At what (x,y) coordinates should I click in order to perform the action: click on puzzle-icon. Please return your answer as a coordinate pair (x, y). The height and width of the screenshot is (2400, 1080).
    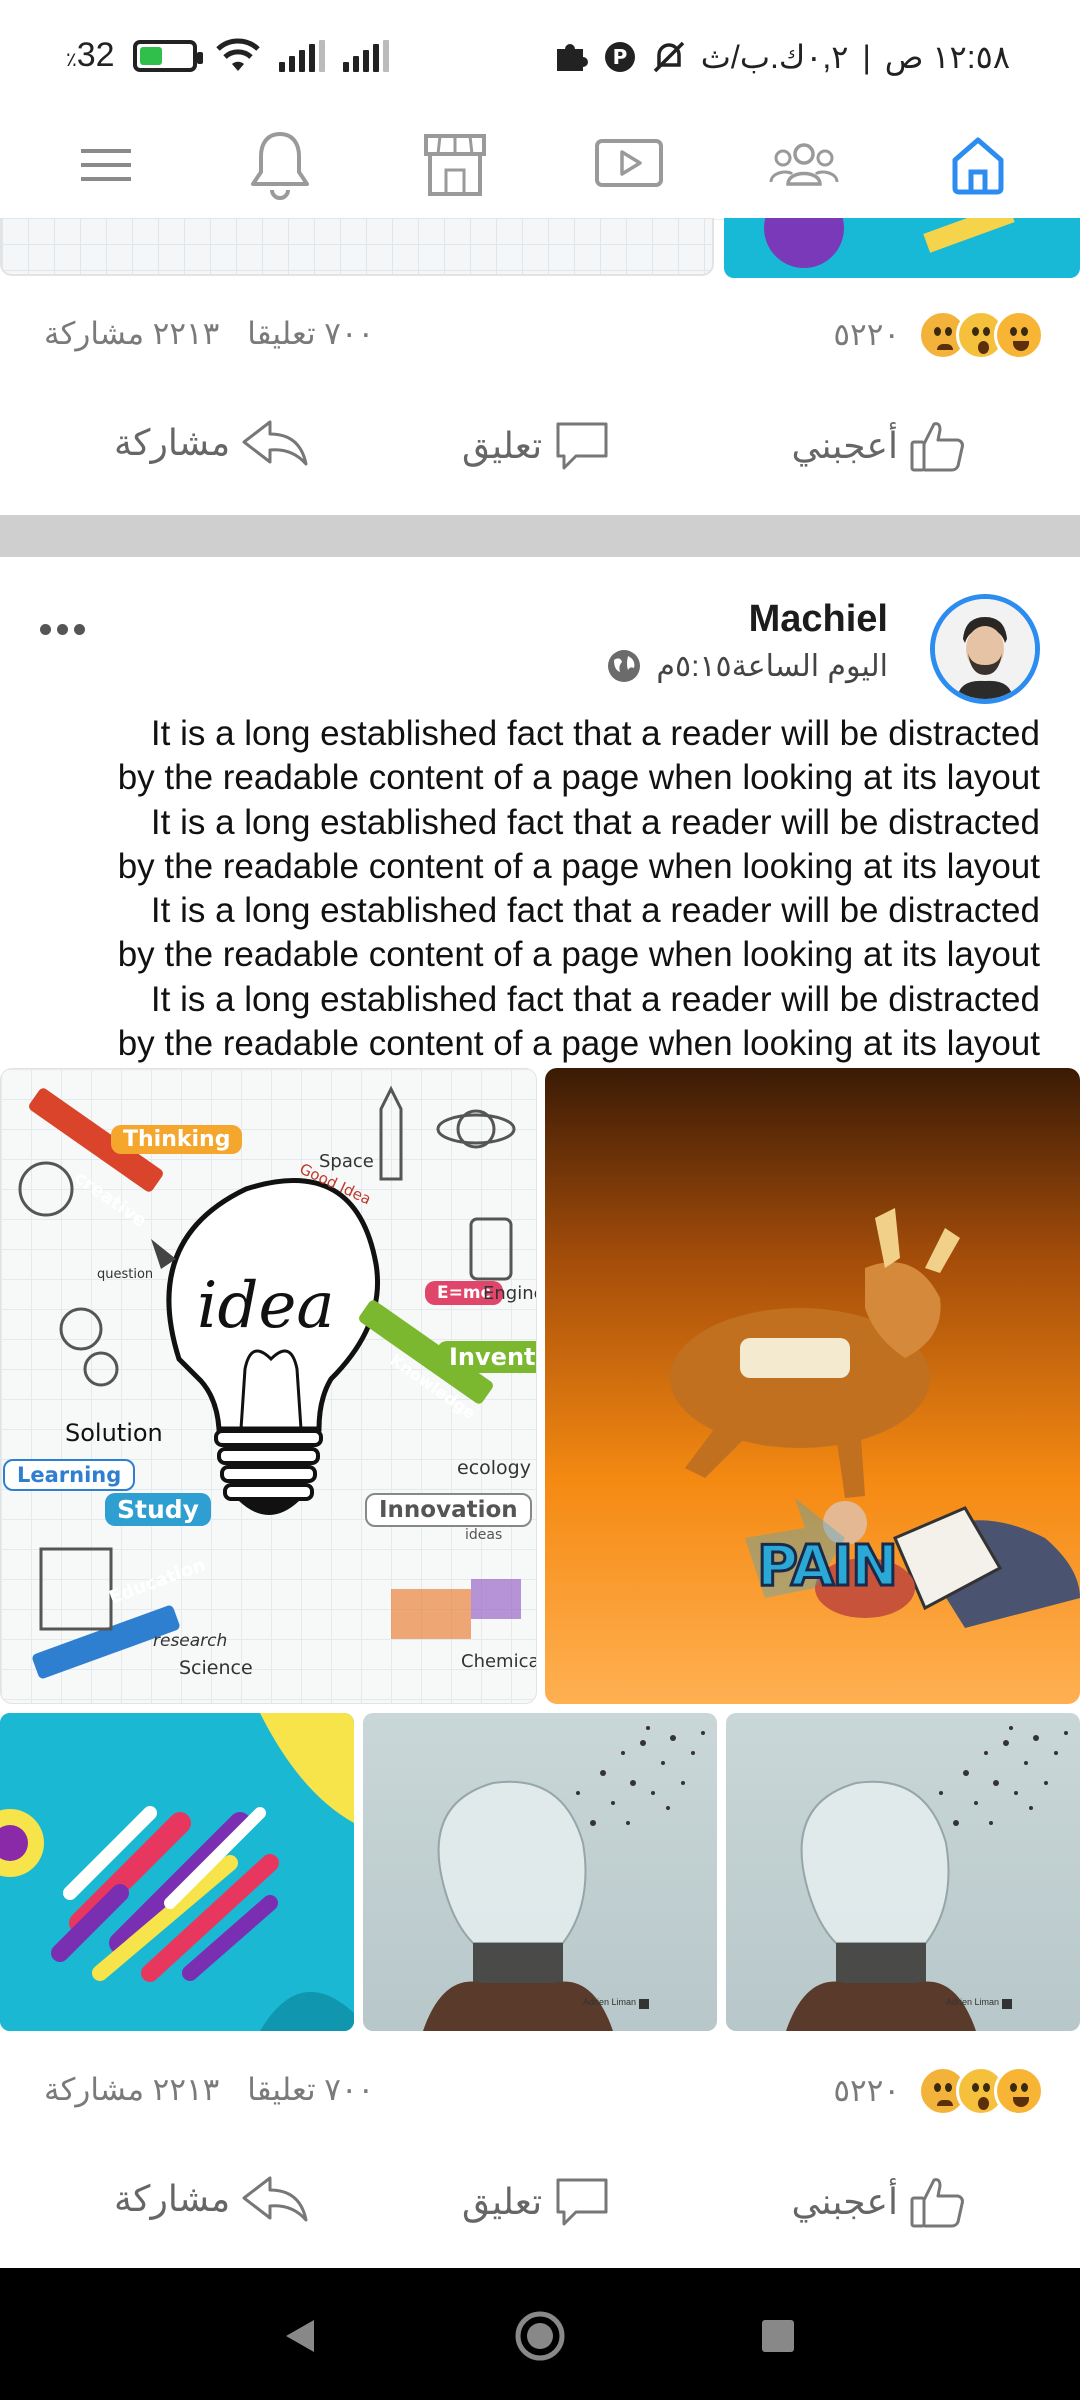
    Looking at the image, I should click on (572, 57).